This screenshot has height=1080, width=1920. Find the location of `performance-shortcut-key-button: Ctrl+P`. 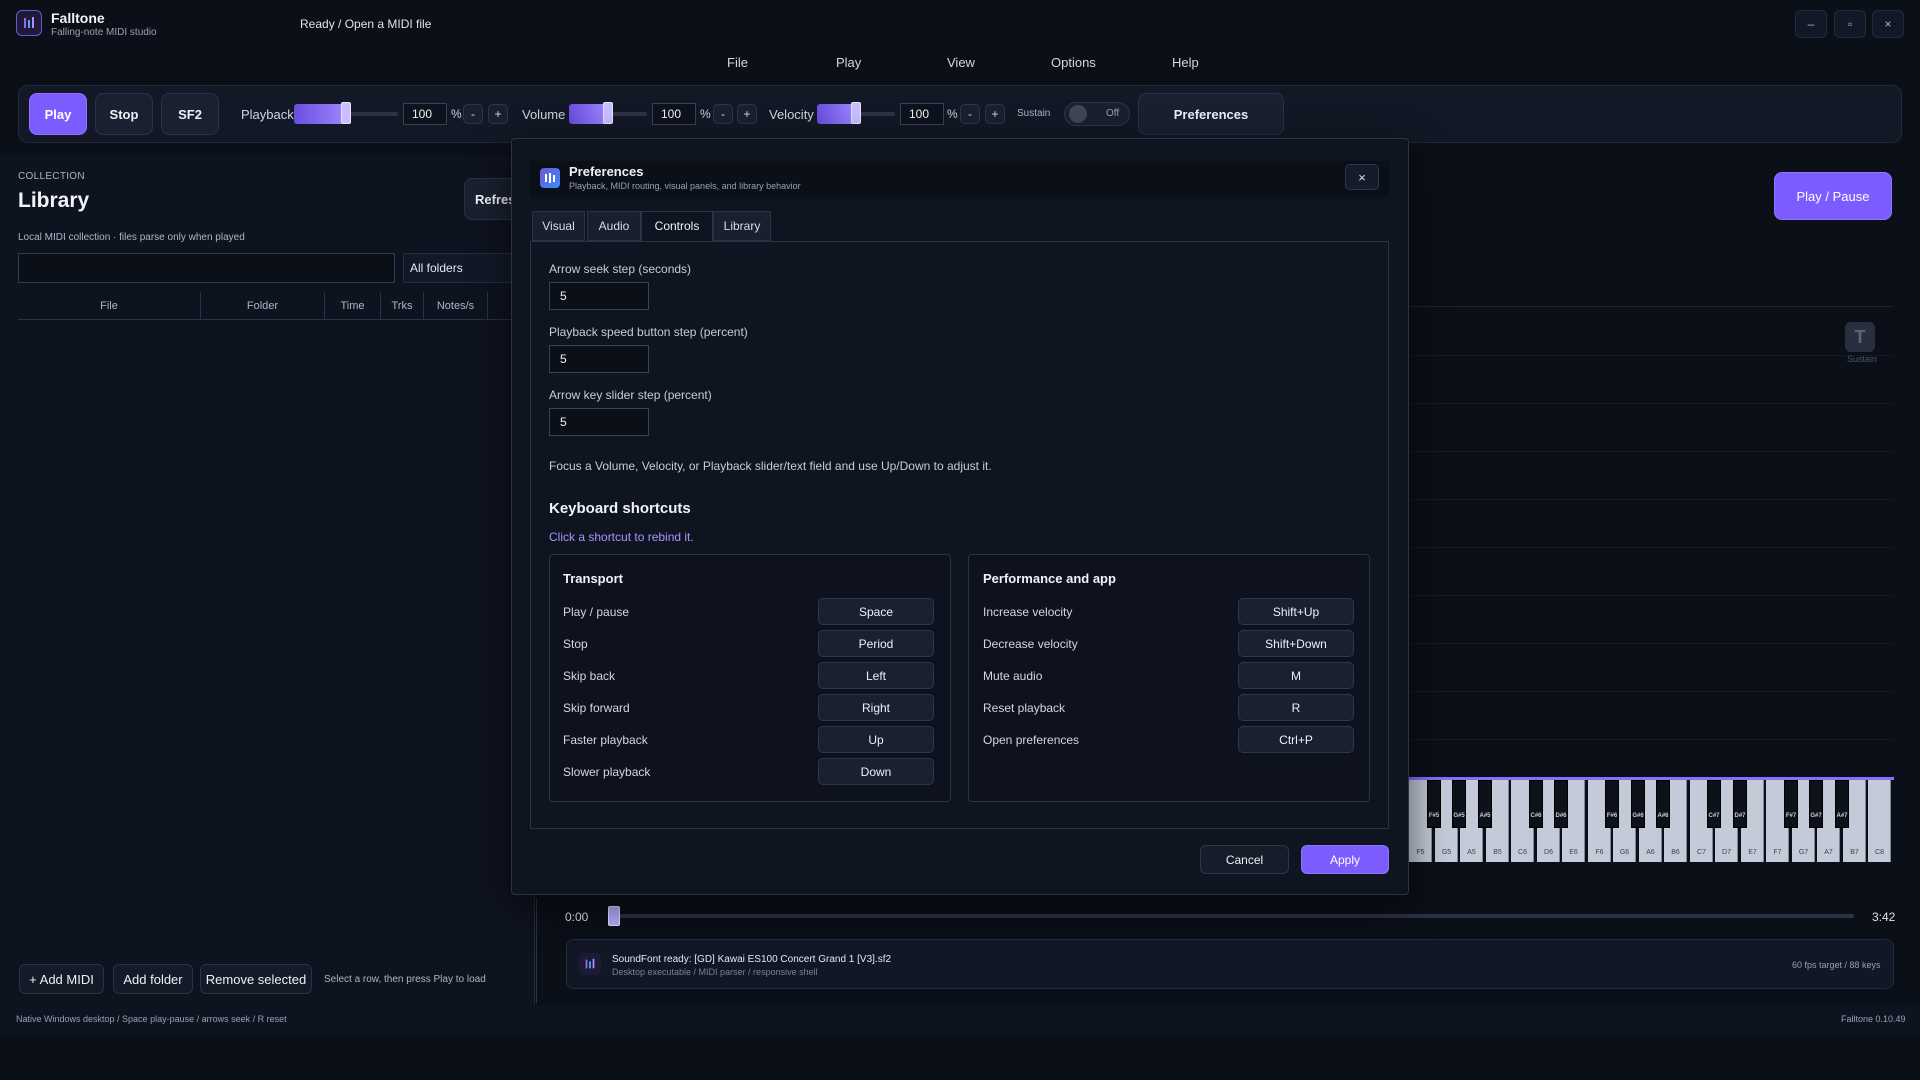

performance-shortcut-key-button: Ctrl+P is located at coordinates (1296, 739).